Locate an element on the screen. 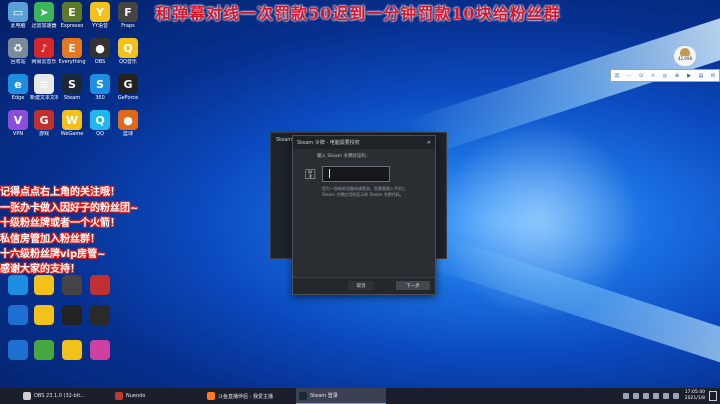 Image resolution: width=720 pixels, height=404 pixels. desktop-icon: E Expresso is located at coordinates (72, 15).